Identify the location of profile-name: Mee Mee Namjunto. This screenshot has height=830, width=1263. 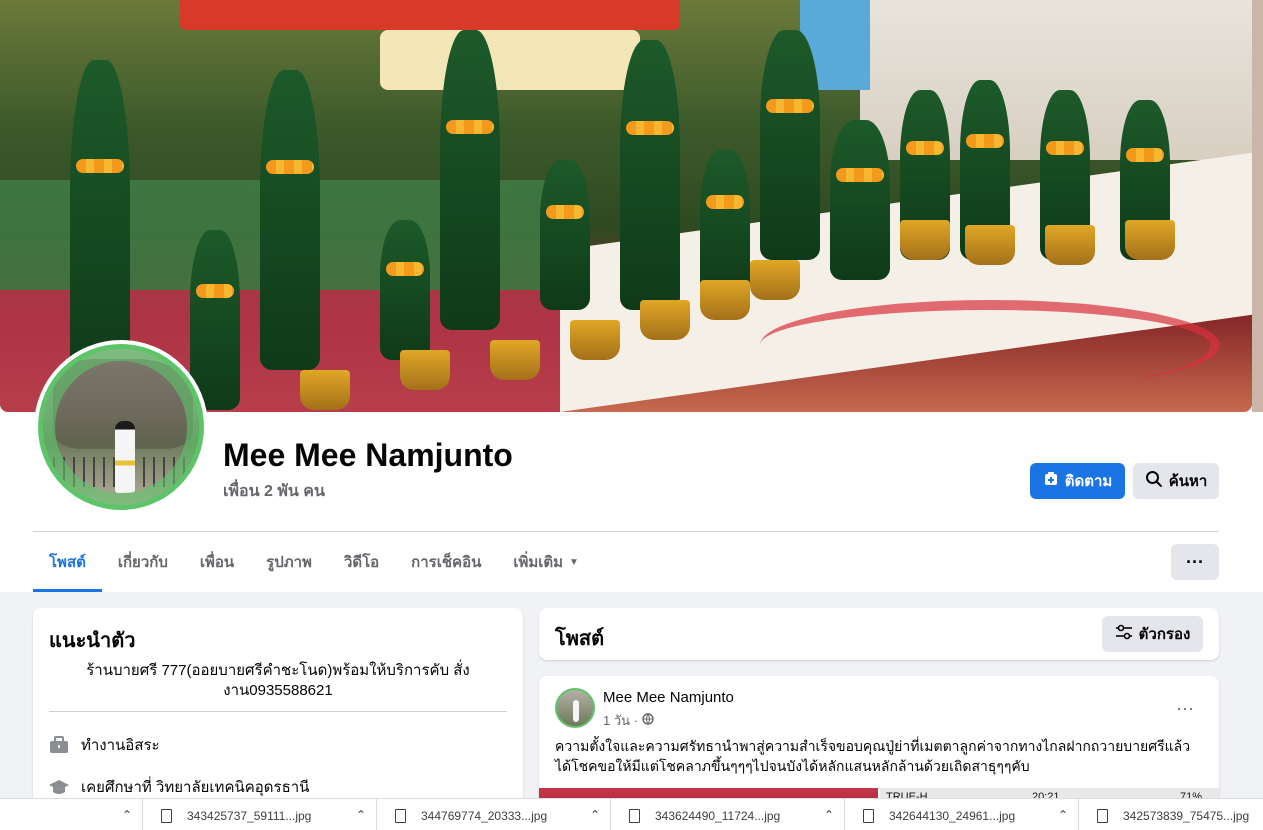
(368, 455).